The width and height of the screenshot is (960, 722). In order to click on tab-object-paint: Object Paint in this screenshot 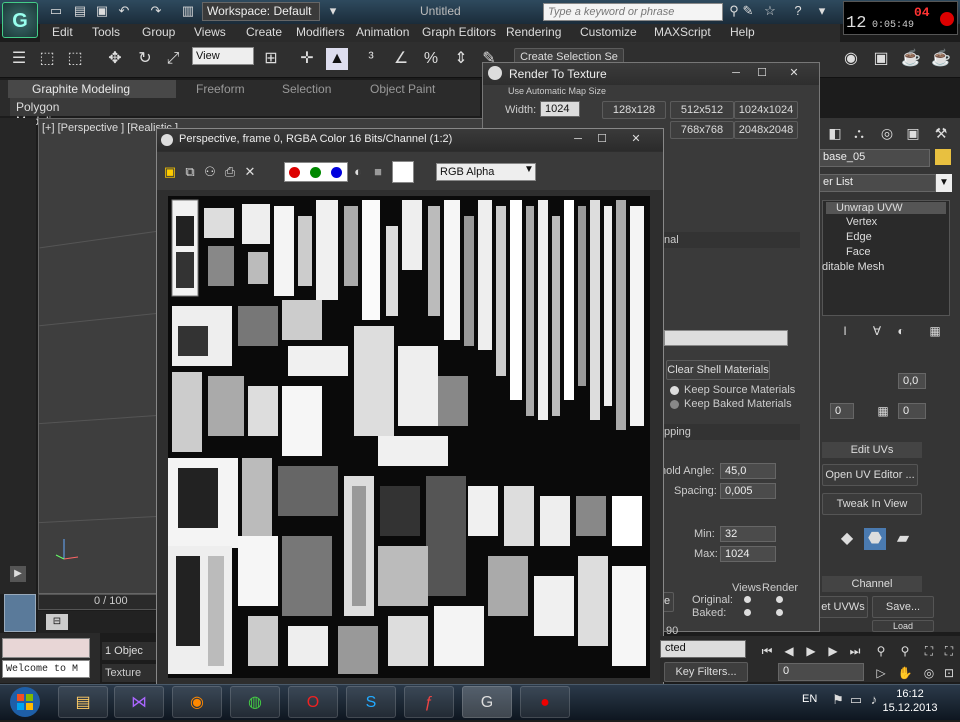, I will do `click(402, 90)`.